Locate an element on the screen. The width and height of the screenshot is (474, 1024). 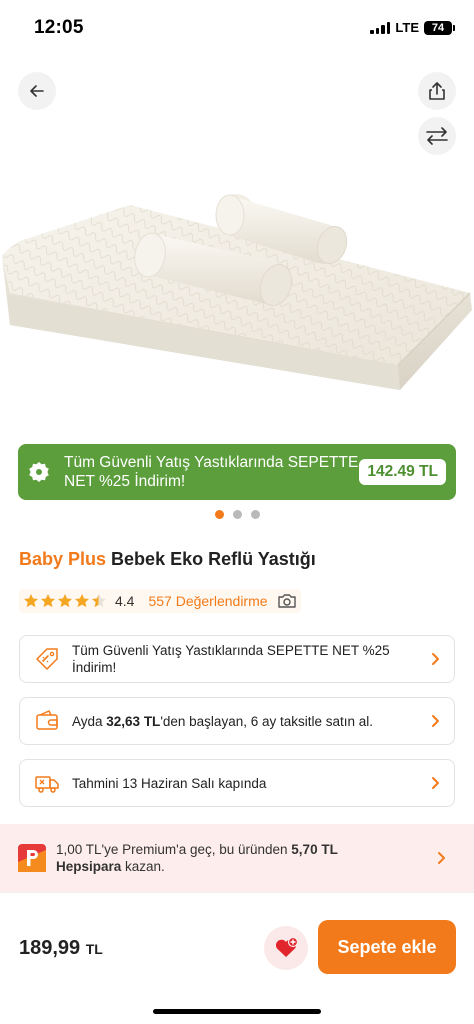
share-button is located at coordinates (437, 91).